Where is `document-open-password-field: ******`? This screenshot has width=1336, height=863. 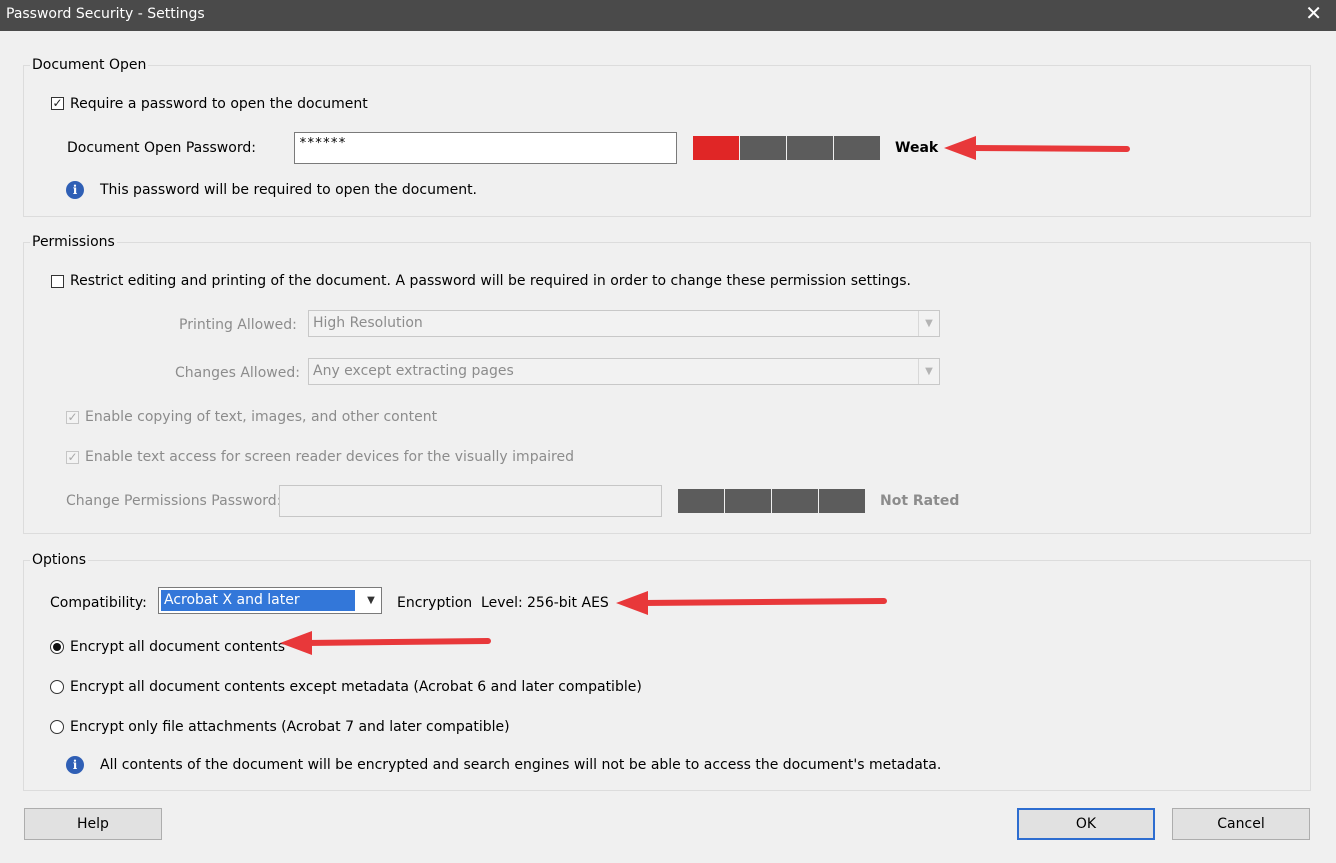 document-open-password-field: ****** is located at coordinates (485, 148).